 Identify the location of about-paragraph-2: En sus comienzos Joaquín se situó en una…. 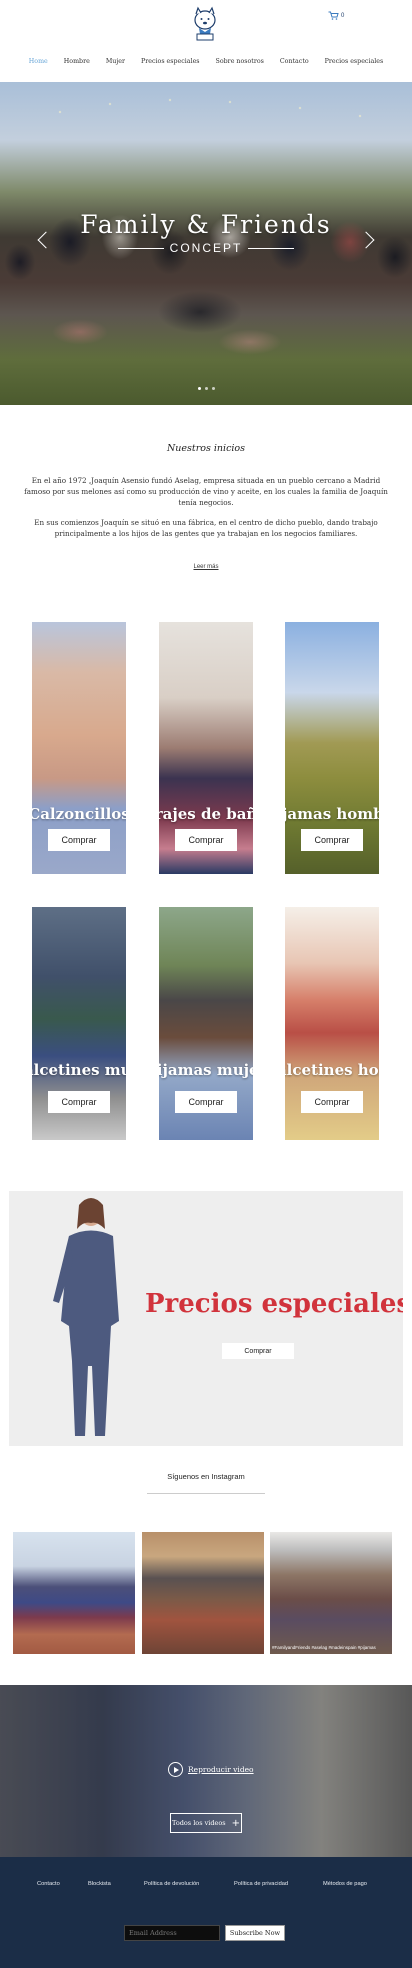
(206, 528).